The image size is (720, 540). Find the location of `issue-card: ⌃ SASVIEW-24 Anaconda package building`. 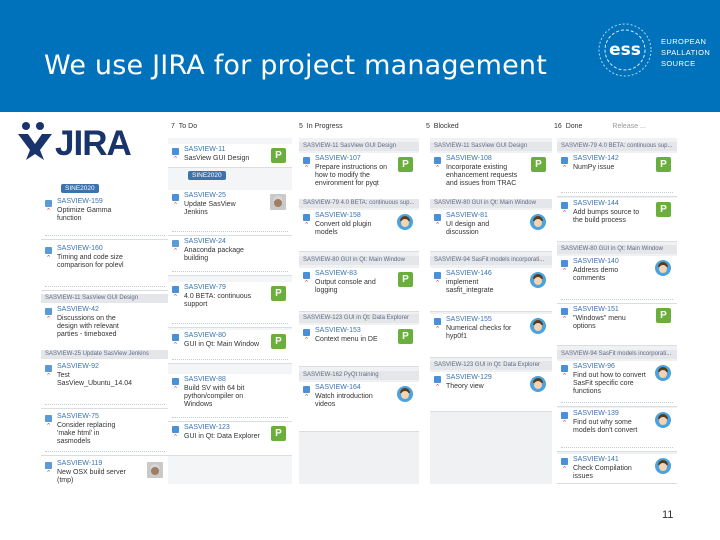

issue-card: ⌃ SASVIEW-24 Anaconda package building is located at coordinates (230, 256).